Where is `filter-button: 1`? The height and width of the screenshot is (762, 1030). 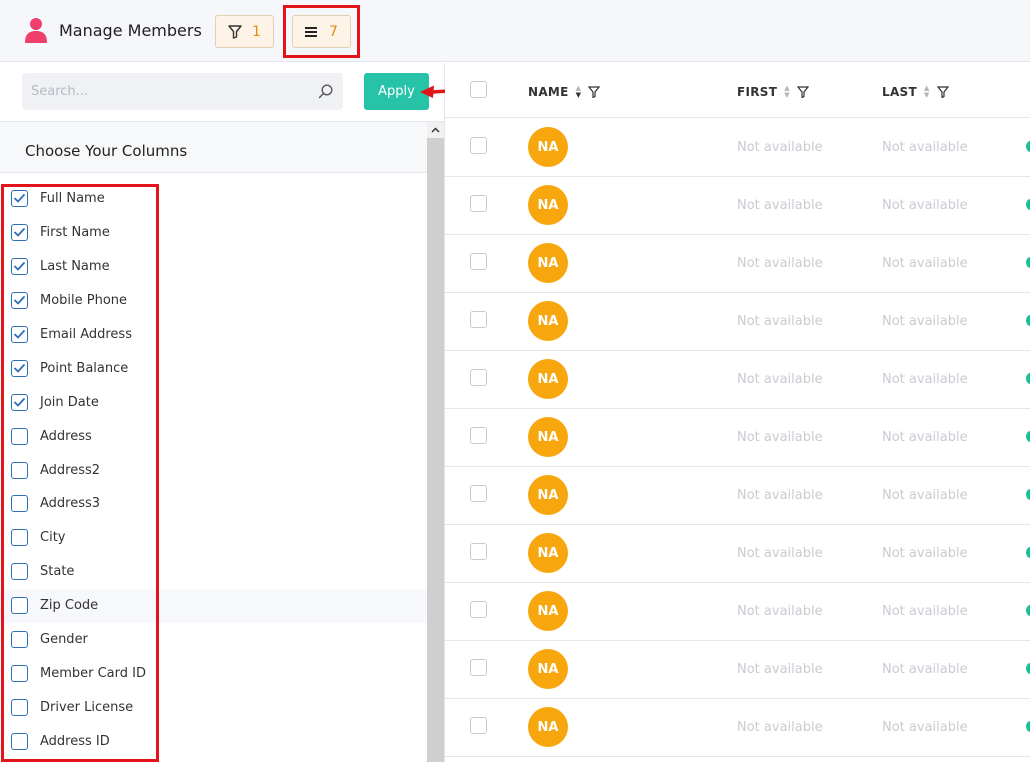 filter-button: 1 is located at coordinates (244, 31).